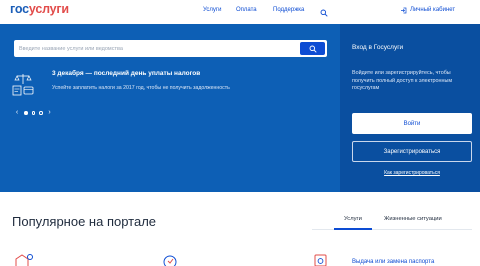 This screenshot has height=266, width=480. What do you see at coordinates (413, 219) in the screenshot?
I see `tab-life-situations: Жизненные ситуации` at bounding box center [413, 219].